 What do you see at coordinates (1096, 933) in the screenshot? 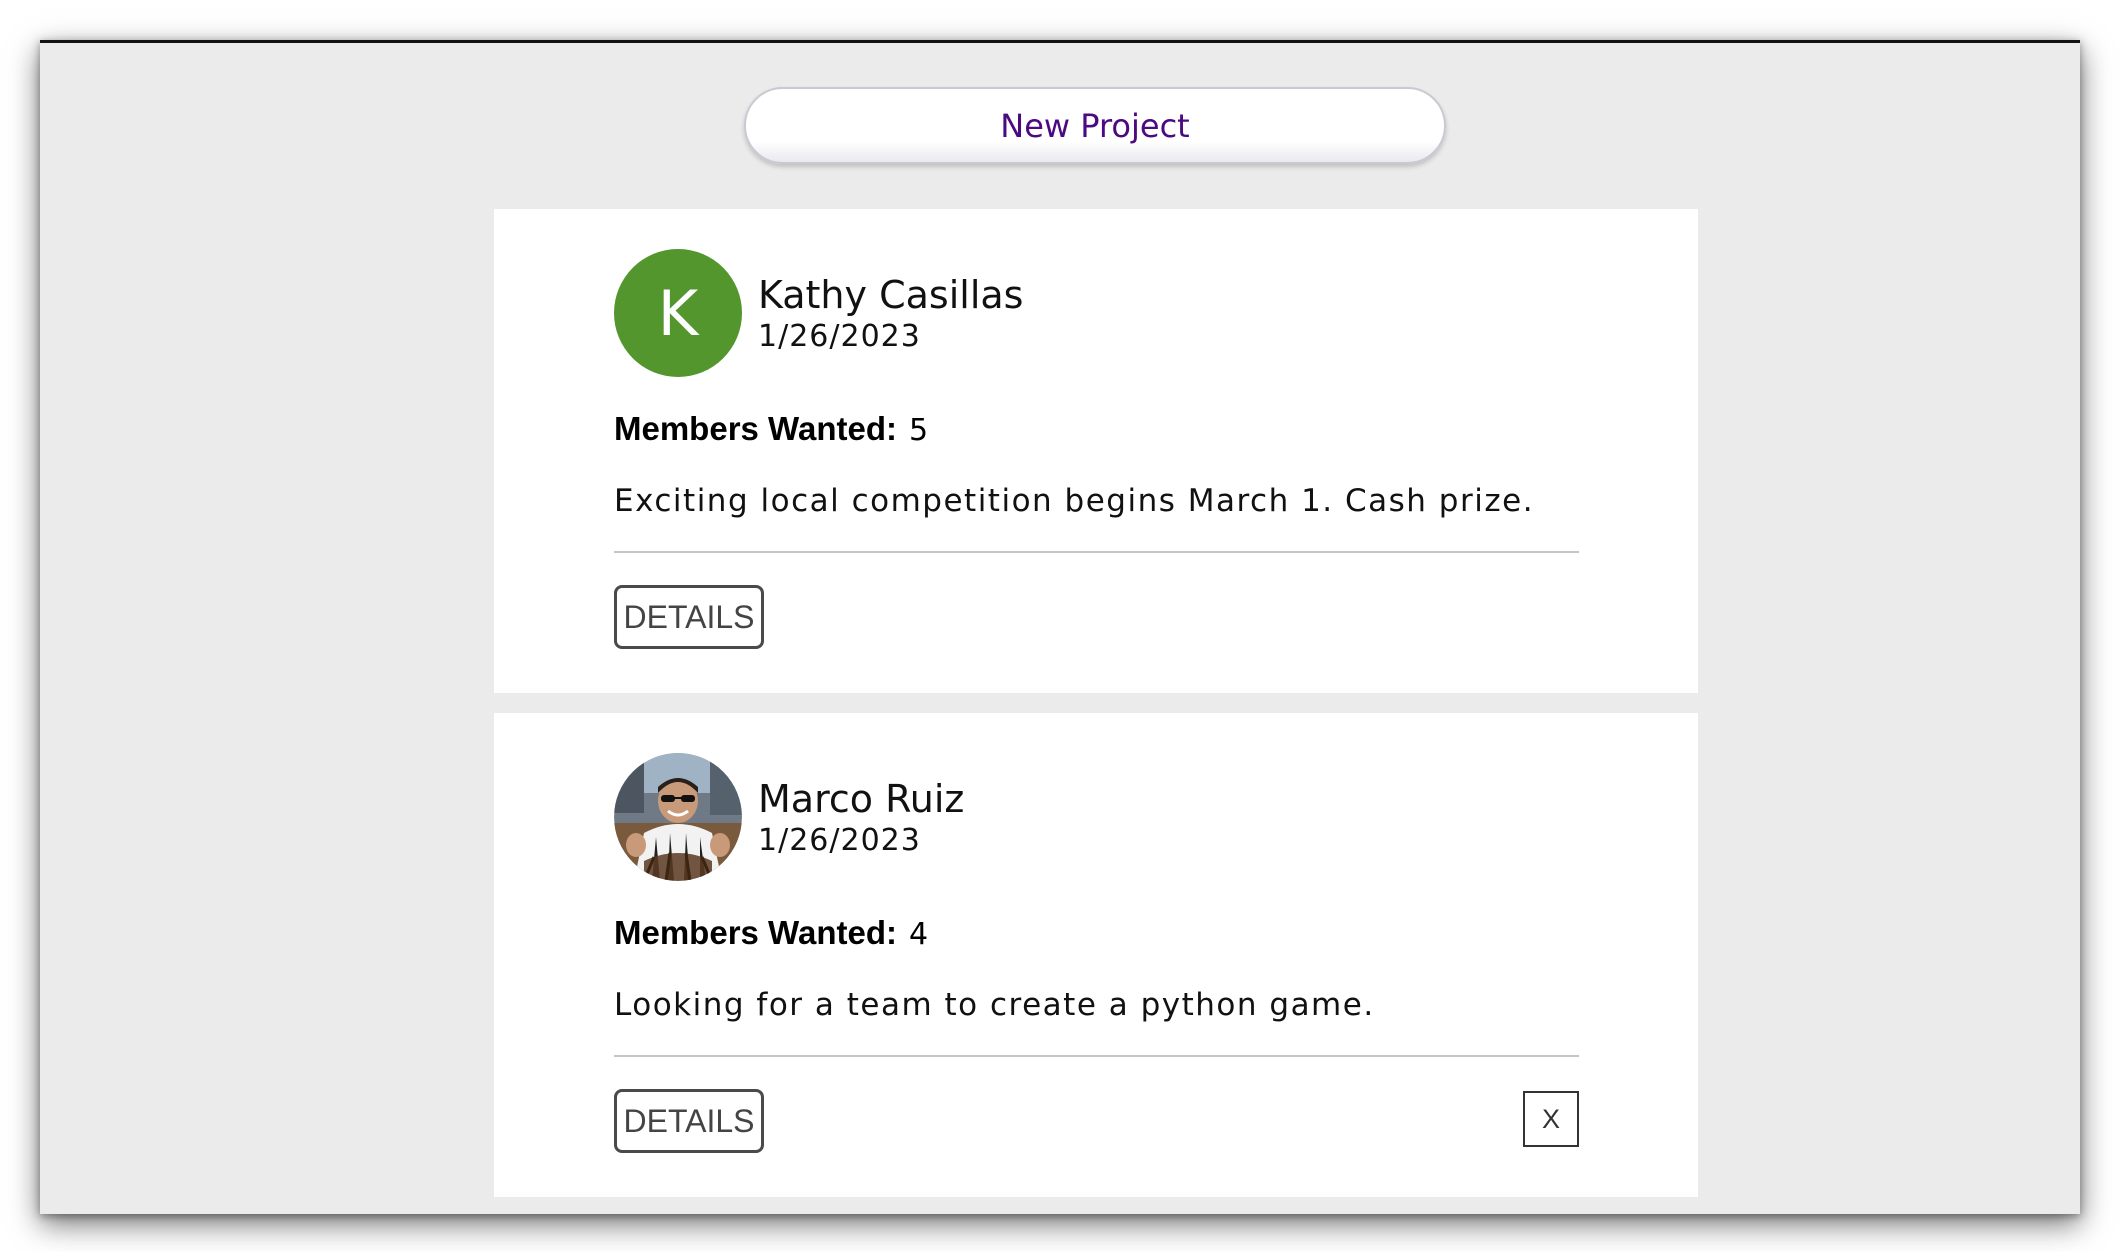
I see `members-wanted: Members Wanted: 4` at bounding box center [1096, 933].